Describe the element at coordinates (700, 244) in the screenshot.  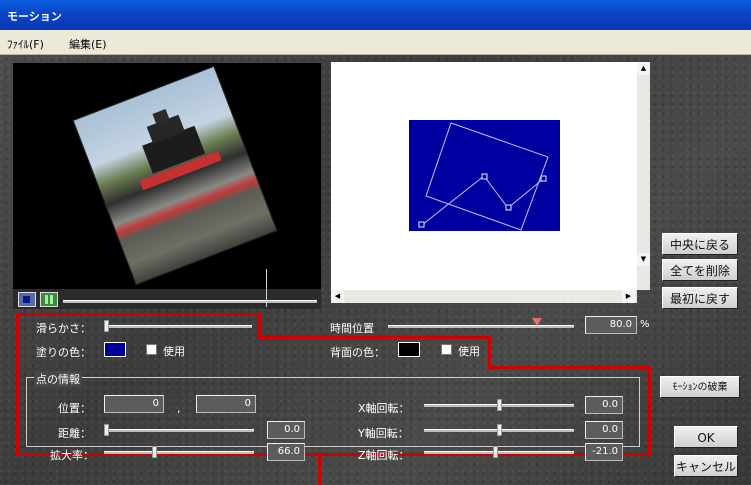
I see `center-button: 中央に戻る` at that location.